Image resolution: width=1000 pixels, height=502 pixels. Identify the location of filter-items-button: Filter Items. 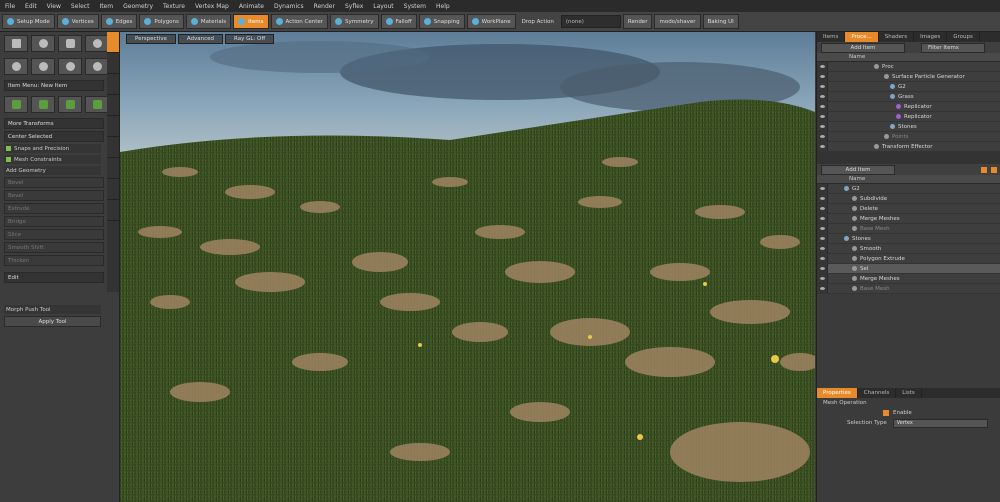
(953, 47).